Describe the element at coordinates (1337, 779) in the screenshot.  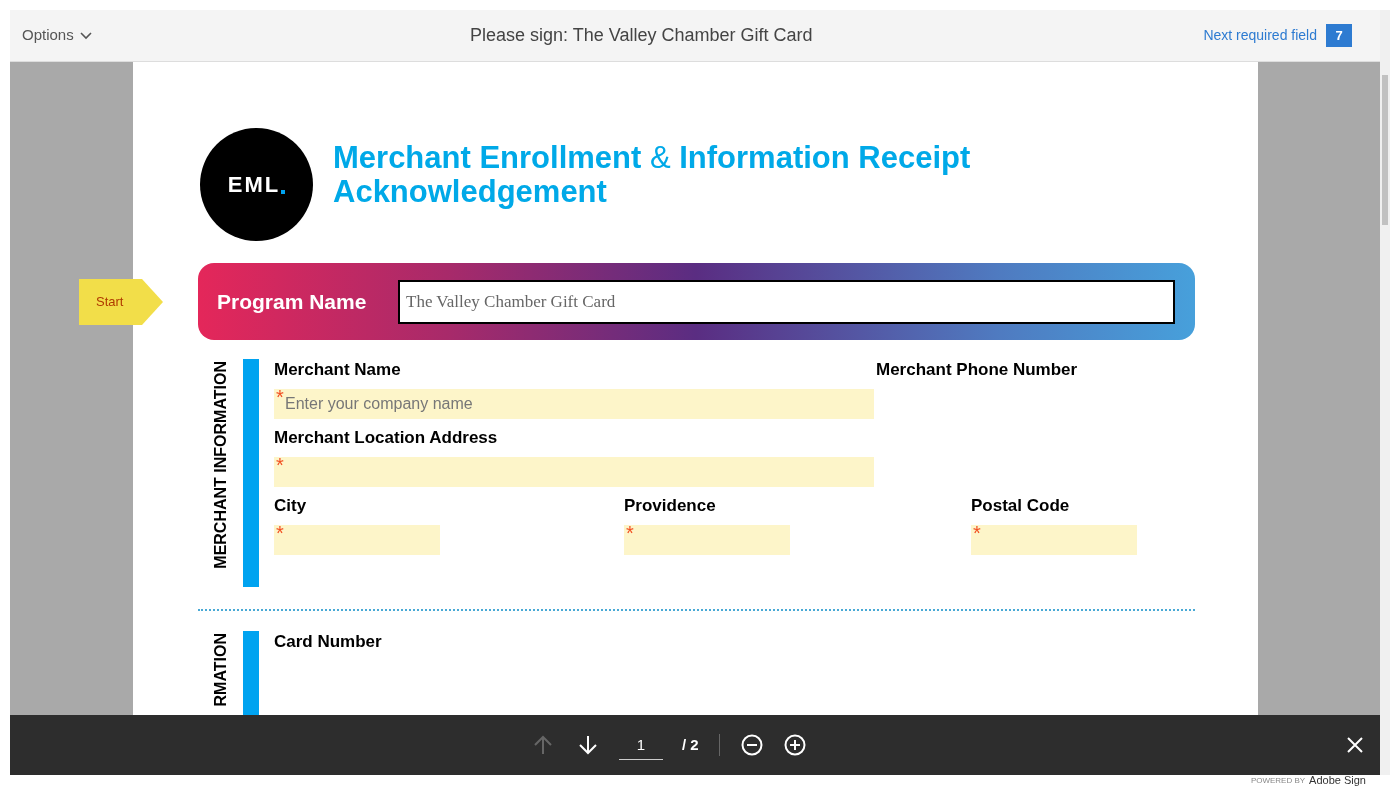
I see `brand-label: Adobe Sign` at that location.